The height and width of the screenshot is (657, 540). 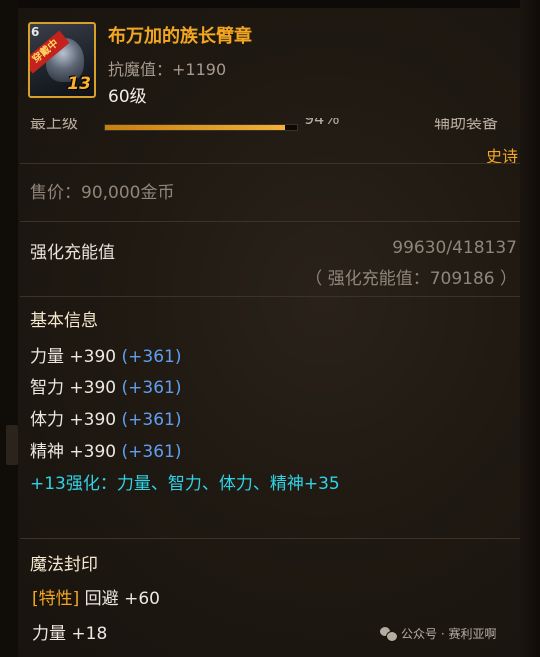 What do you see at coordinates (54, 125) in the screenshot?
I see `grade-label: 最上级` at bounding box center [54, 125].